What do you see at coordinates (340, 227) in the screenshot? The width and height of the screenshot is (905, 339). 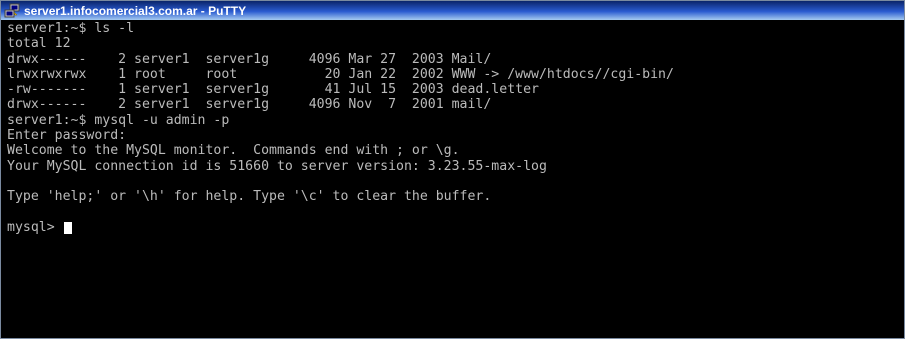 I see `mysql-prompt-line: mysql>` at bounding box center [340, 227].